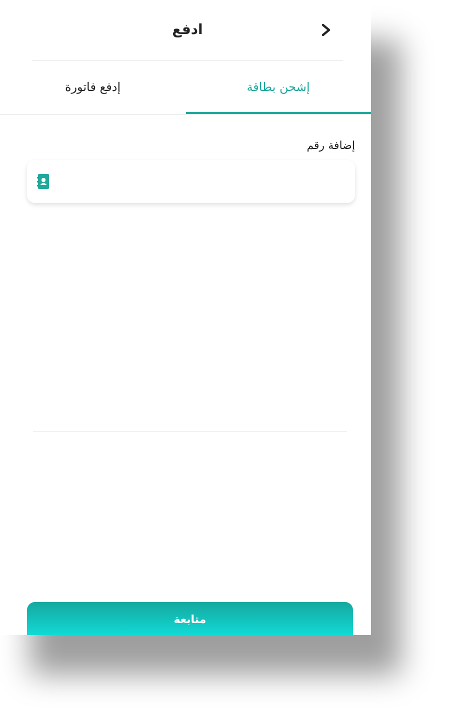 The image size is (461, 727). I want to click on continue-button: متابعة, so click(190, 618).